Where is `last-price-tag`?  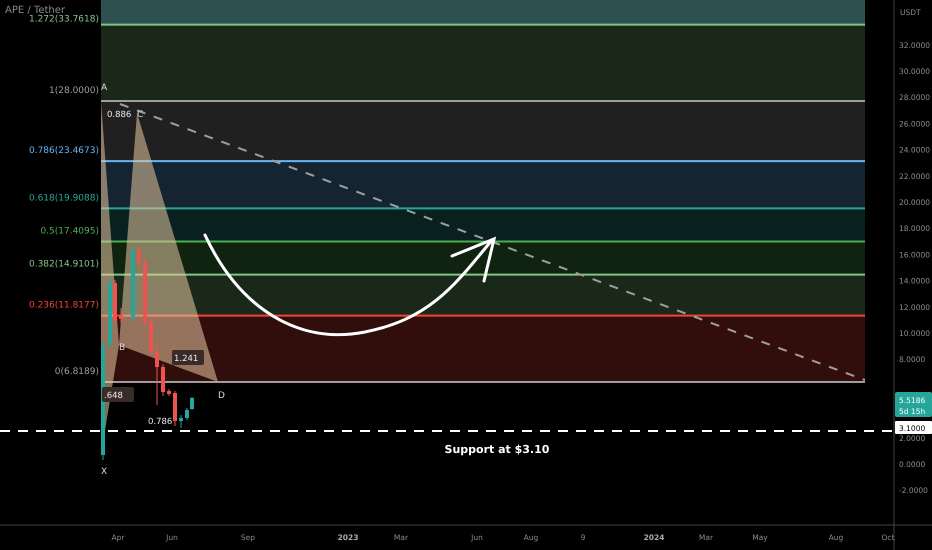 last-price-tag is located at coordinates (913, 404).